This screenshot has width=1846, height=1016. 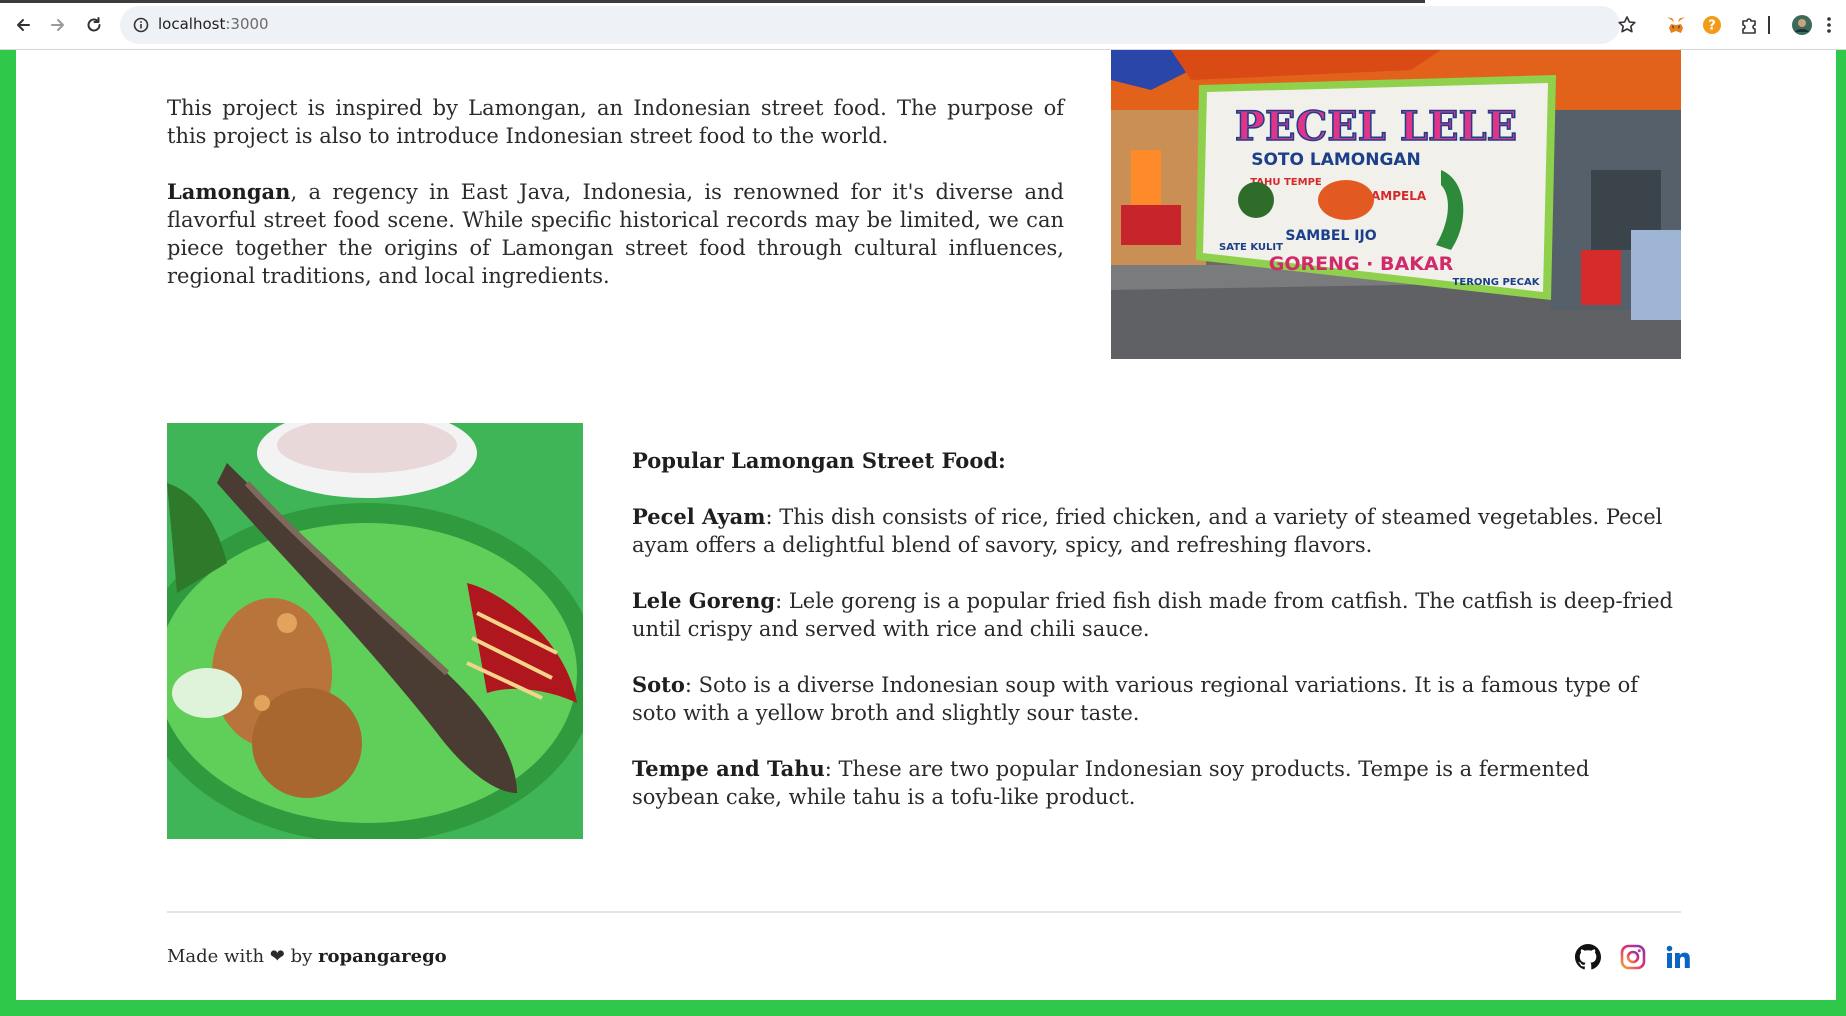 I want to click on instagram-icon, so click(x=1633, y=957).